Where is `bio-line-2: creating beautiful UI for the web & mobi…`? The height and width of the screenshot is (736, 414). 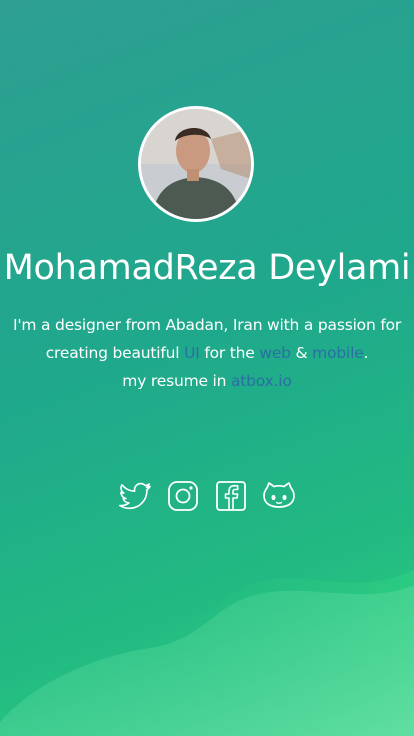
bio-line-2: creating beautiful UI for the web & mobi… is located at coordinates (207, 353).